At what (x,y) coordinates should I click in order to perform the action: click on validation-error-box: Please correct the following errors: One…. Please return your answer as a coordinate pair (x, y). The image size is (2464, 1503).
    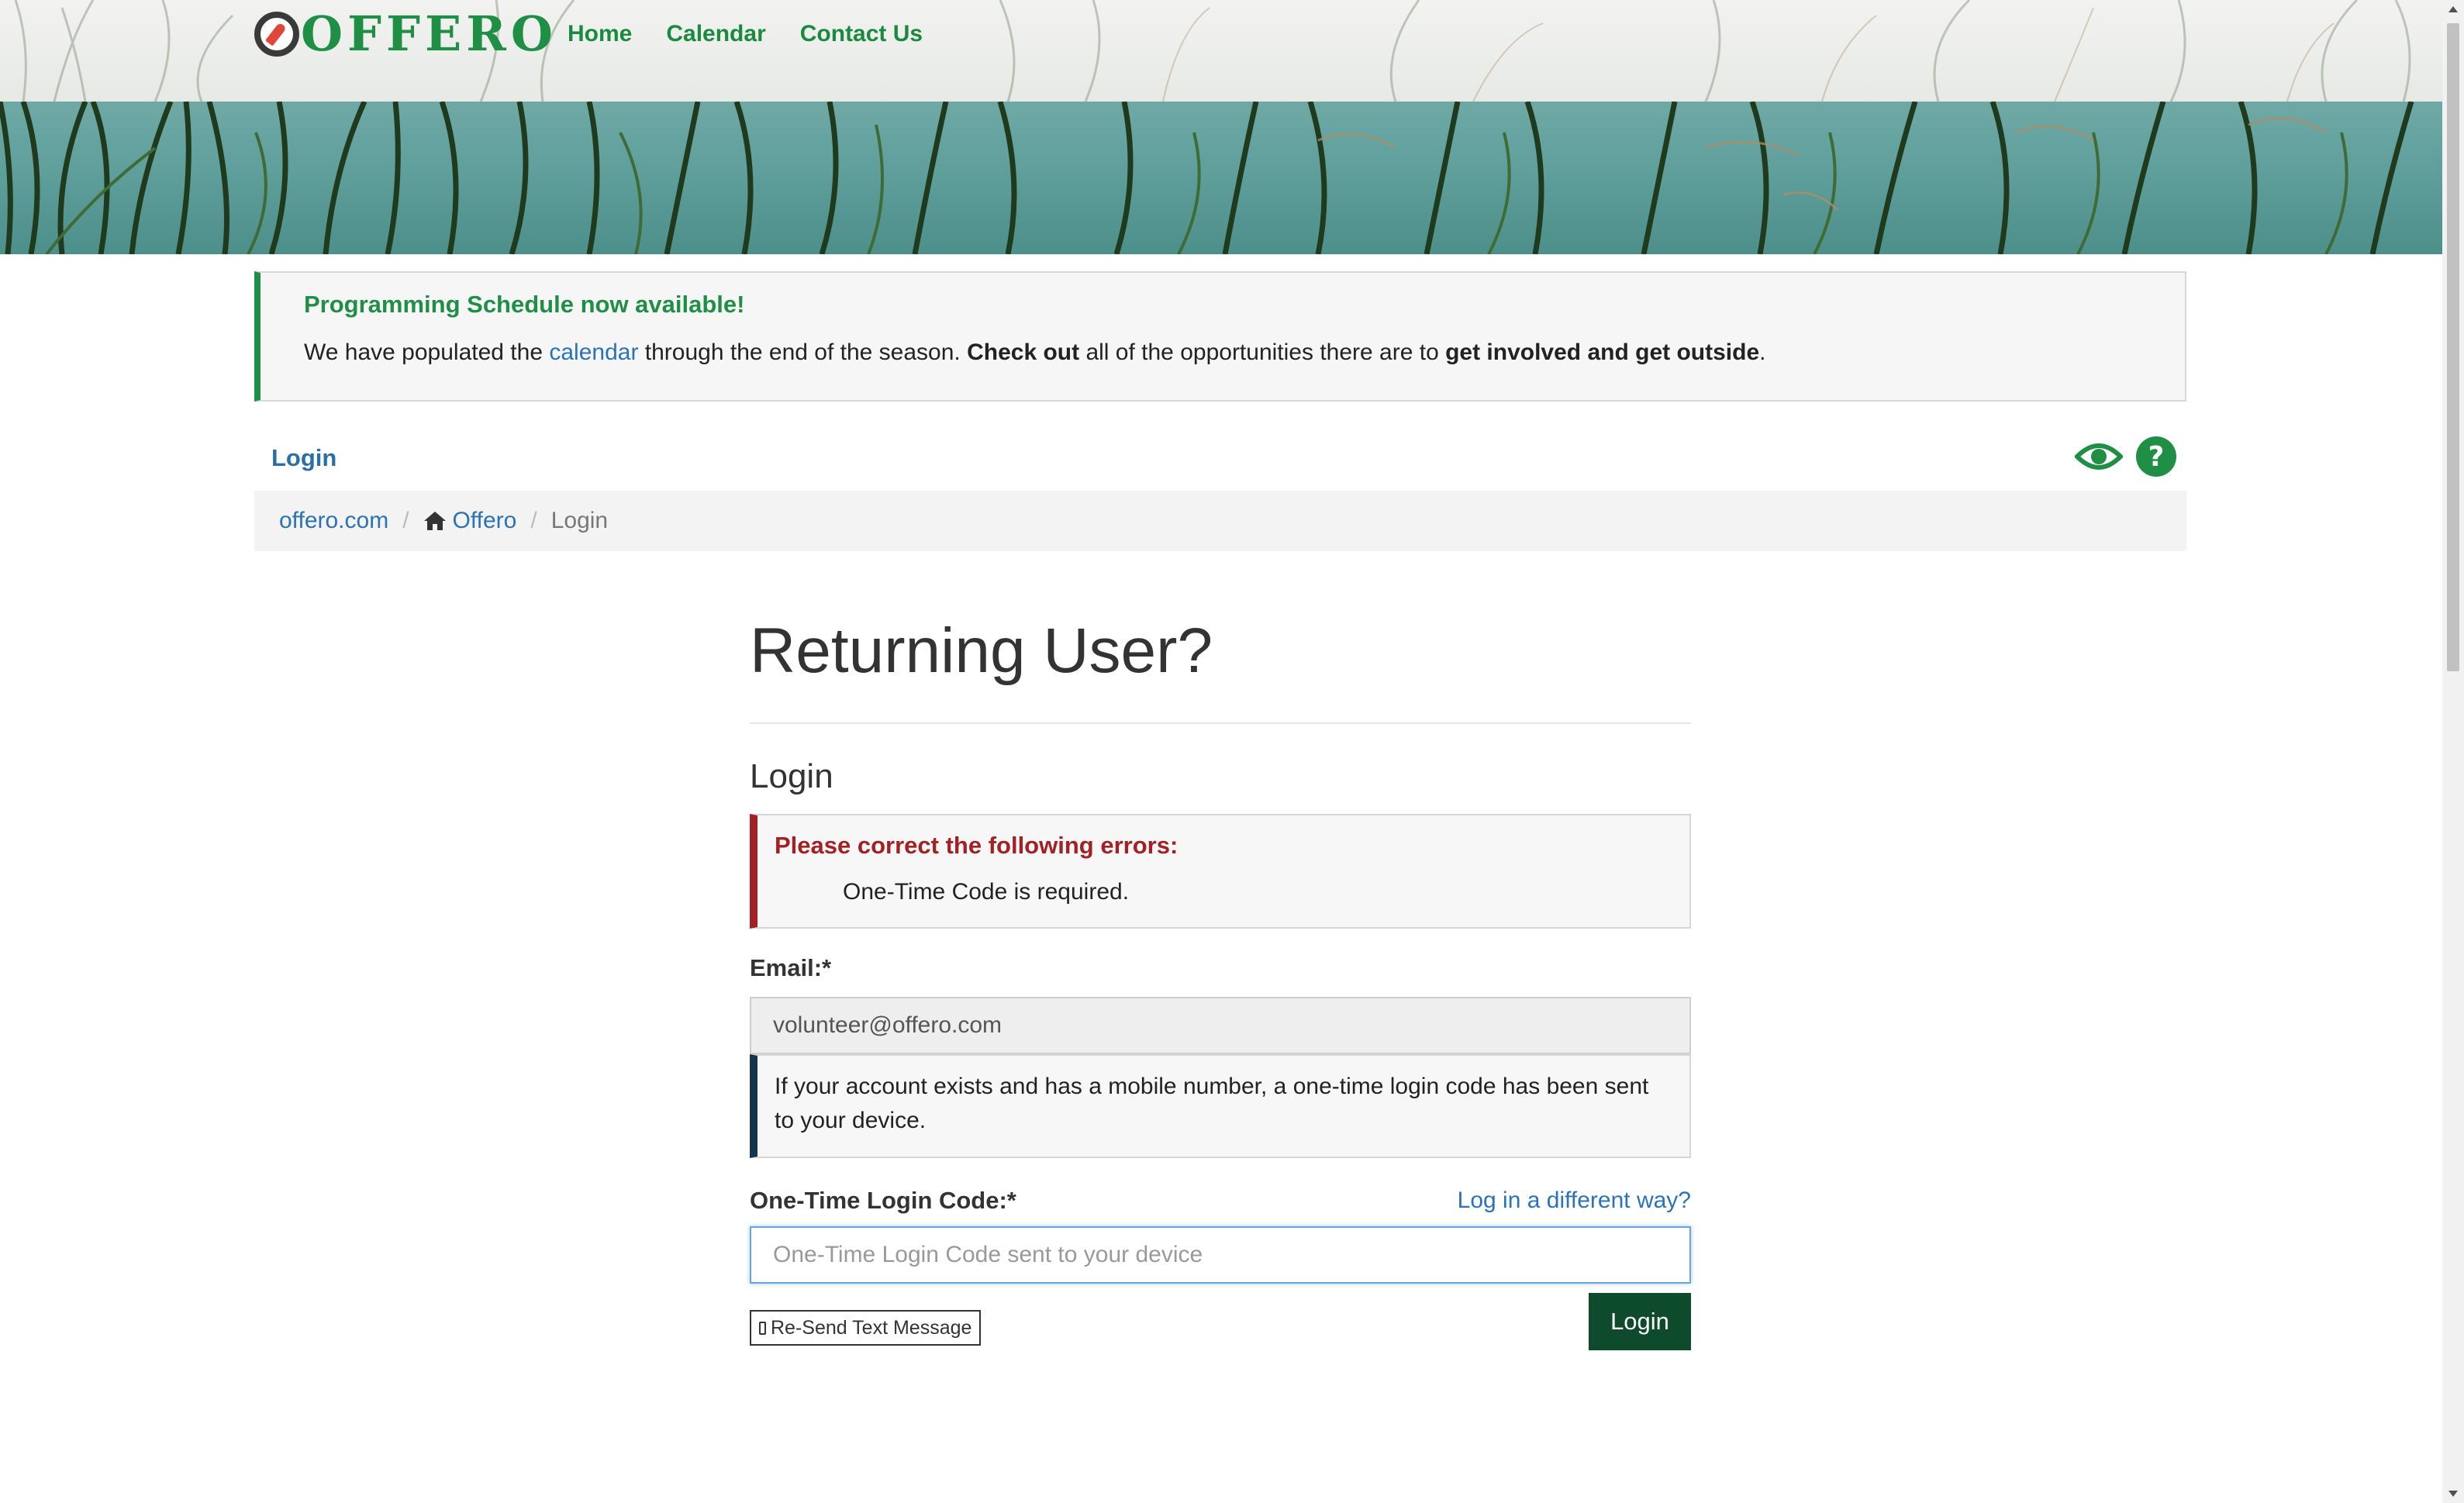
    Looking at the image, I should click on (1221, 871).